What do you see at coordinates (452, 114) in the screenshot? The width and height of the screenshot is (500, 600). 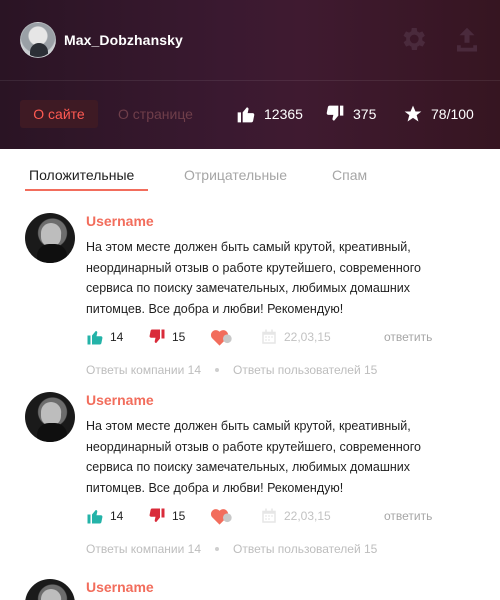 I see `rating-value: 78/100` at bounding box center [452, 114].